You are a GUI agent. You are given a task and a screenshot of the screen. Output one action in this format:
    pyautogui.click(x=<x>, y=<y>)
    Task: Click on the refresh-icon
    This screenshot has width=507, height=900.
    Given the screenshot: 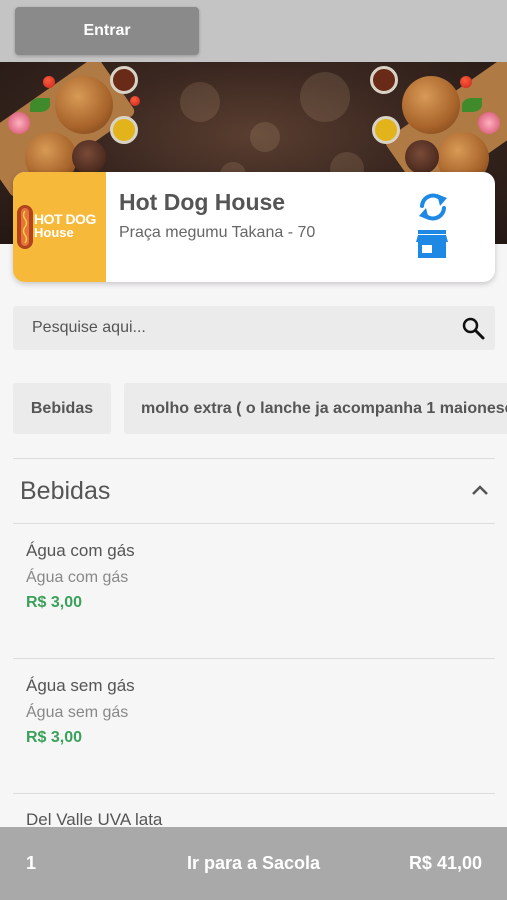 What is the action you would take?
    pyautogui.click(x=433, y=207)
    